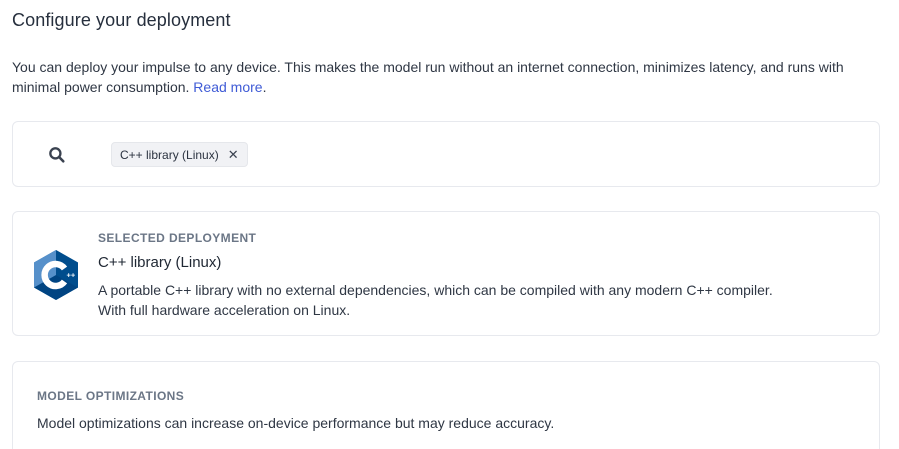 Image resolution: width=899 pixels, height=449 pixels. What do you see at coordinates (160, 262) in the screenshot?
I see `deployment-name: C++ library (Linux)` at bounding box center [160, 262].